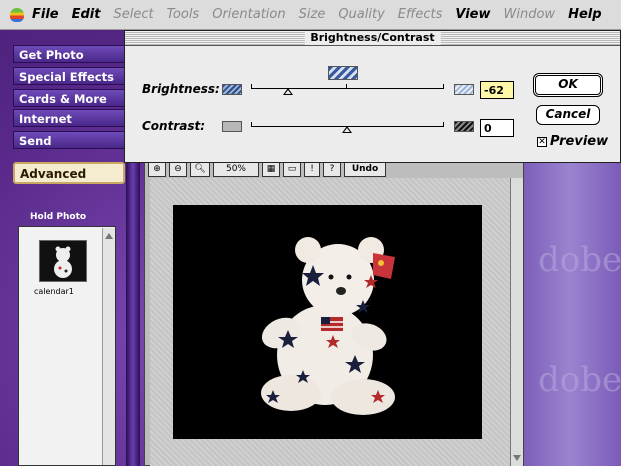  What do you see at coordinates (133, 14) in the screenshot?
I see `menu-select: Select` at bounding box center [133, 14].